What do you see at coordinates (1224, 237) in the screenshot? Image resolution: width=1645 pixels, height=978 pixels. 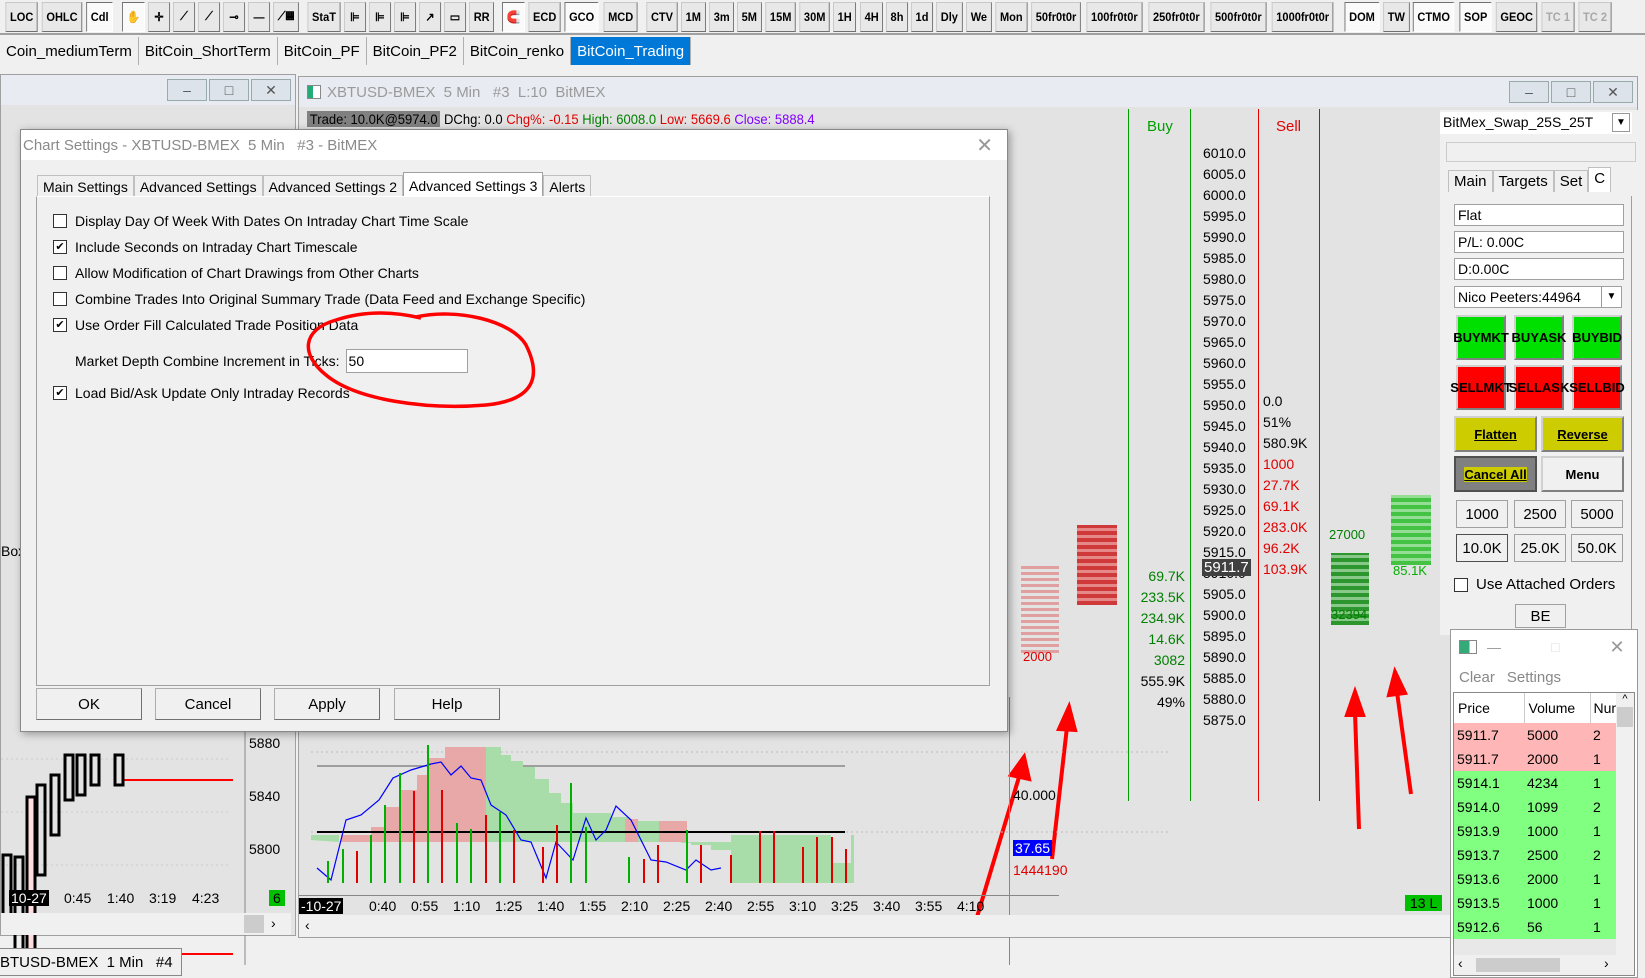 I see `ladder-price: 5990.0` at bounding box center [1224, 237].